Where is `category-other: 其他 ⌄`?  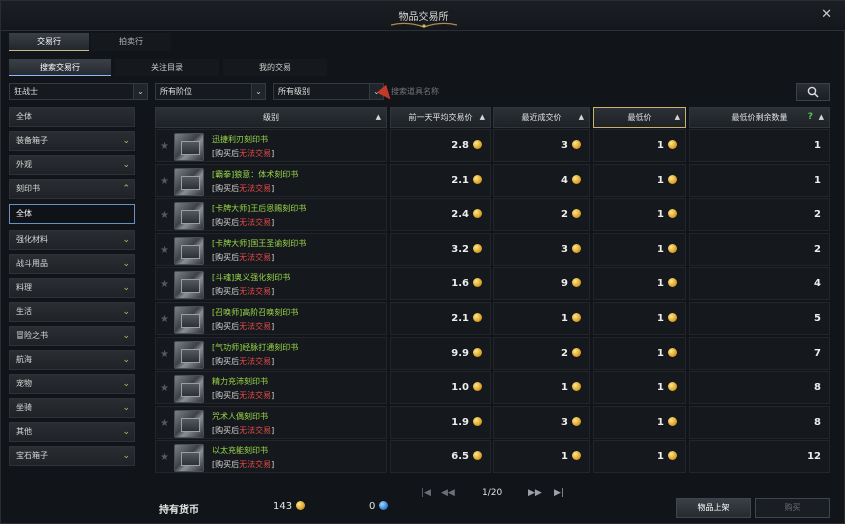
category-other: 其他 ⌄ is located at coordinates (72, 432).